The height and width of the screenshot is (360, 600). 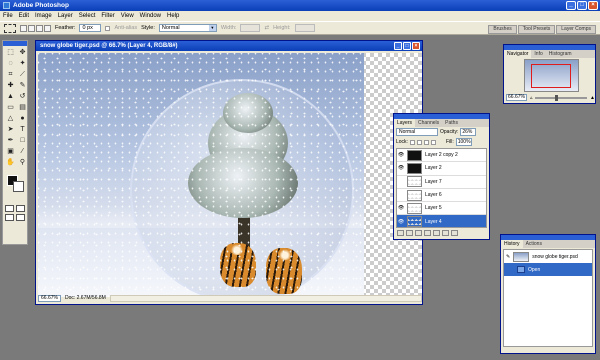 I want to click on document-zoom: 66.67%, so click(x=49, y=298).